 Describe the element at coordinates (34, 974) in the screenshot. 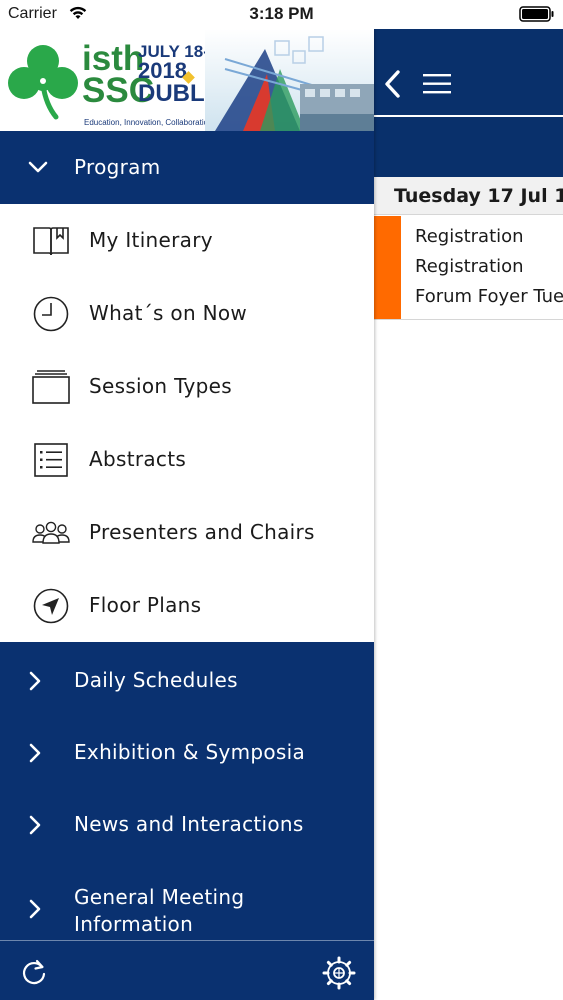

I see `refresh-icon` at that location.